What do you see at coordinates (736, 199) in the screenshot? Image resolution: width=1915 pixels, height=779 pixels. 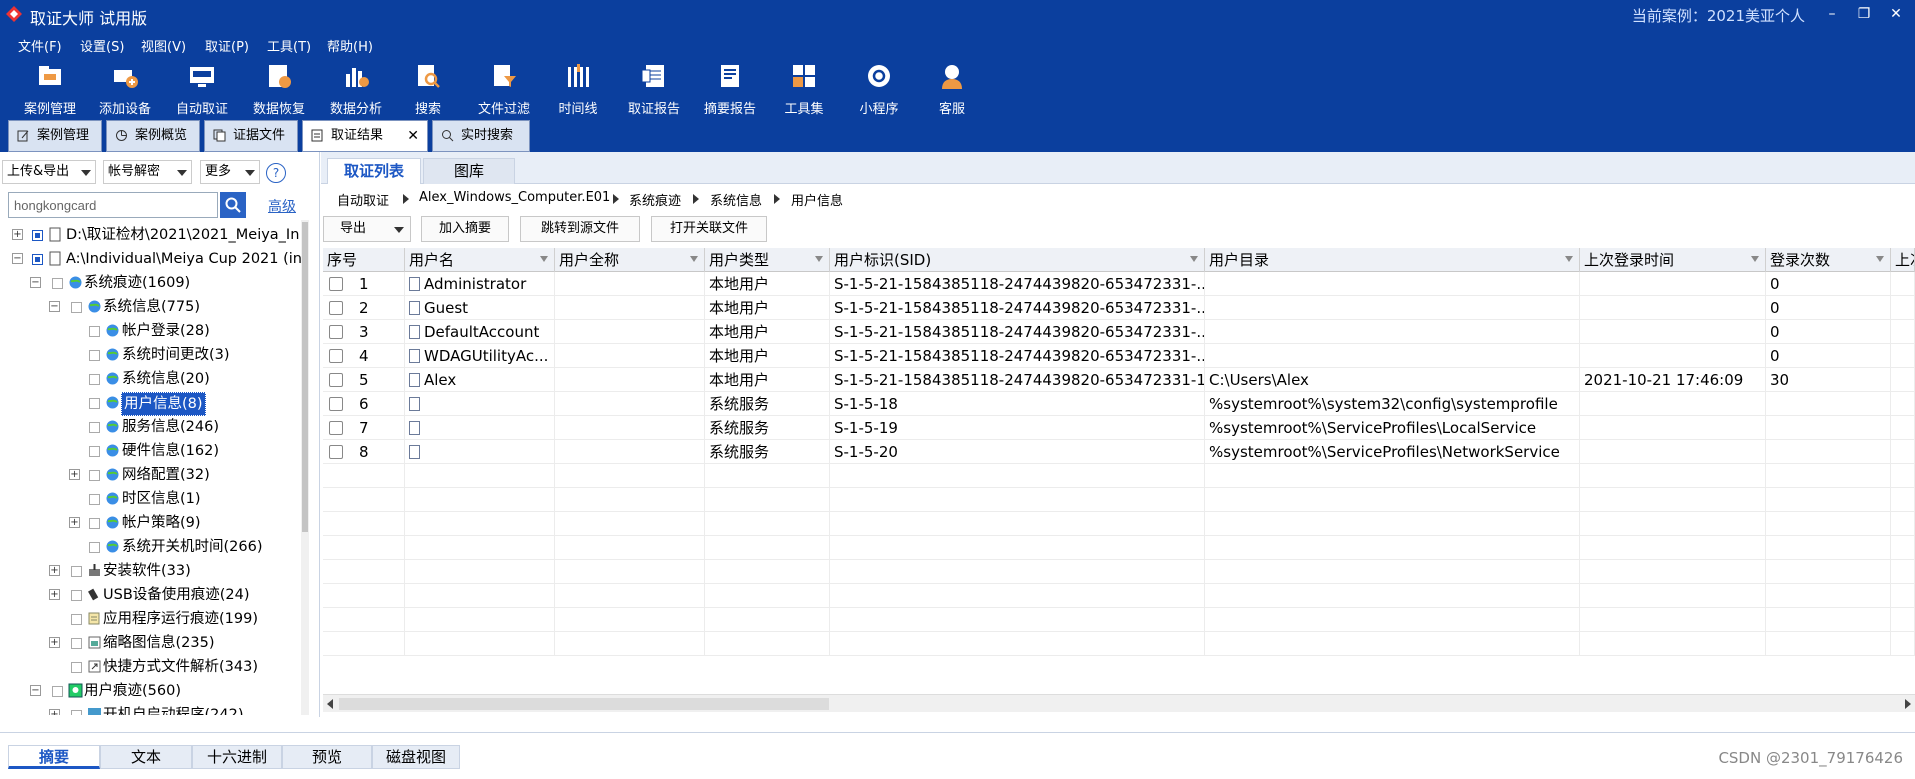 I see `breadcrumb-item: 系统信息` at bounding box center [736, 199].